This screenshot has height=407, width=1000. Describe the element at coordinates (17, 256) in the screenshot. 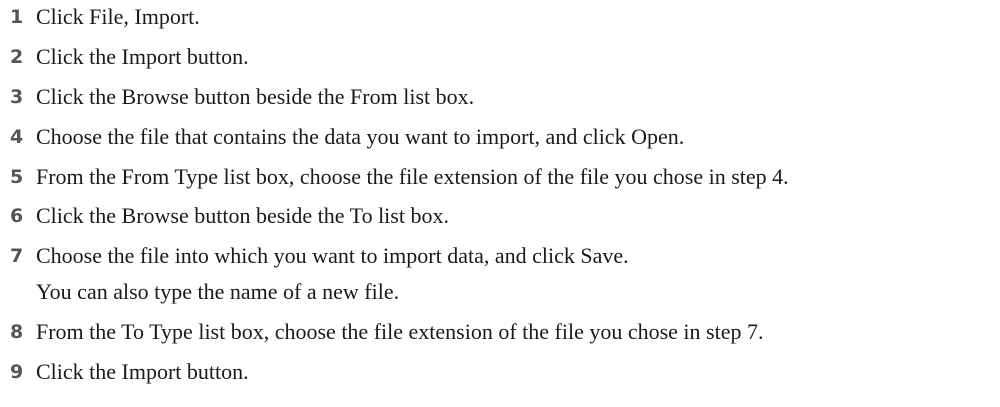

I see `step-number: 7` at that location.